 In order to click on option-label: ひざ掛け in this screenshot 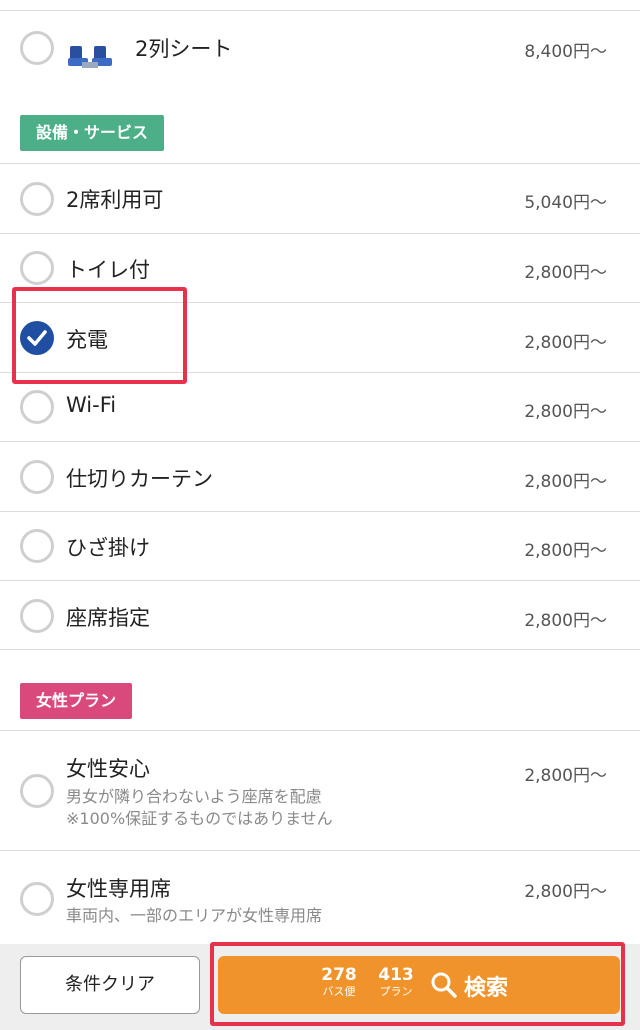, I will do `click(108, 548)`.